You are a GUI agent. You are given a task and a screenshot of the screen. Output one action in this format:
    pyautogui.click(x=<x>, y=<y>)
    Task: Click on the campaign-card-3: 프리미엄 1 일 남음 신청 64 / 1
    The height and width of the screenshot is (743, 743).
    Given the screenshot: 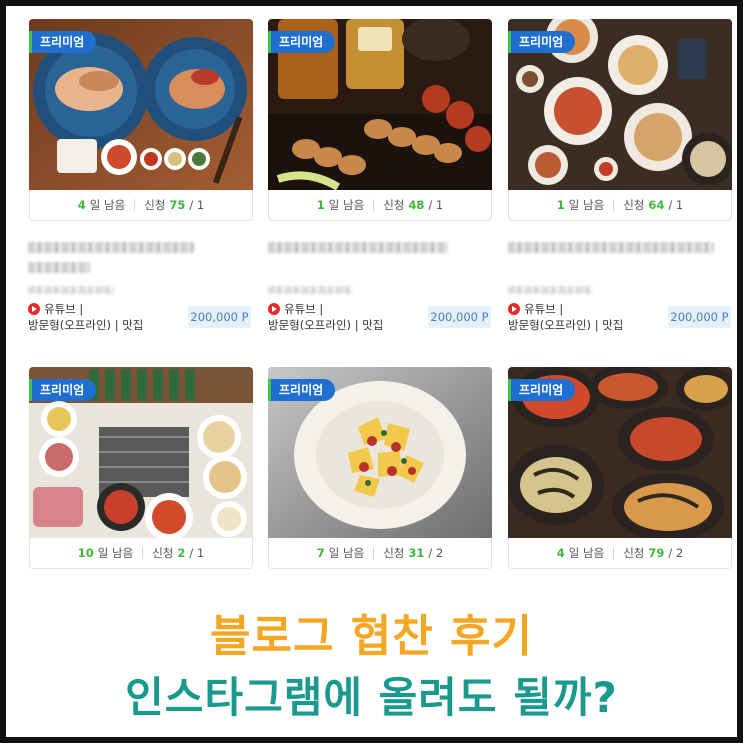 What is the action you would take?
    pyautogui.click(x=620, y=120)
    